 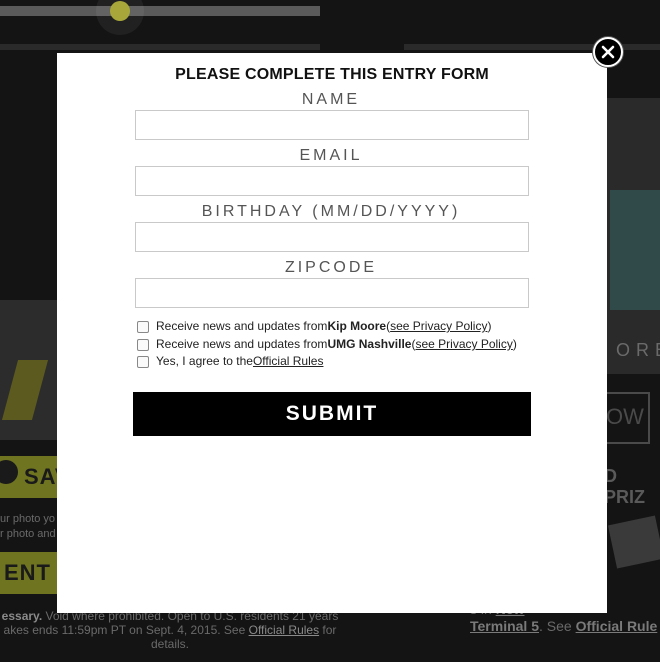 What do you see at coordinates (625, 486) in the screenshot?
I see `background-prize-heading: D PRIZ` at bounding box center [625, 486].